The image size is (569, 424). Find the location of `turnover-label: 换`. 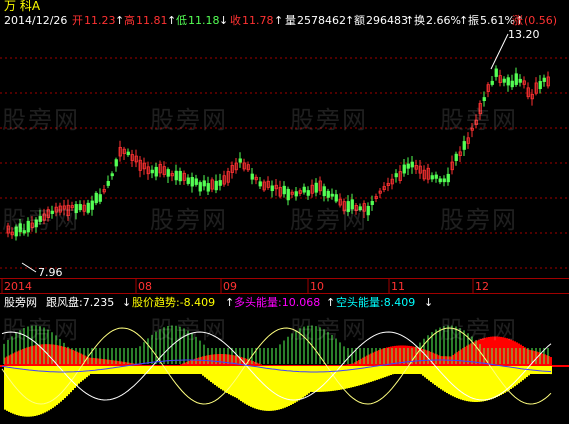

turnover-label: 换 is located at coordinates (419, 20).